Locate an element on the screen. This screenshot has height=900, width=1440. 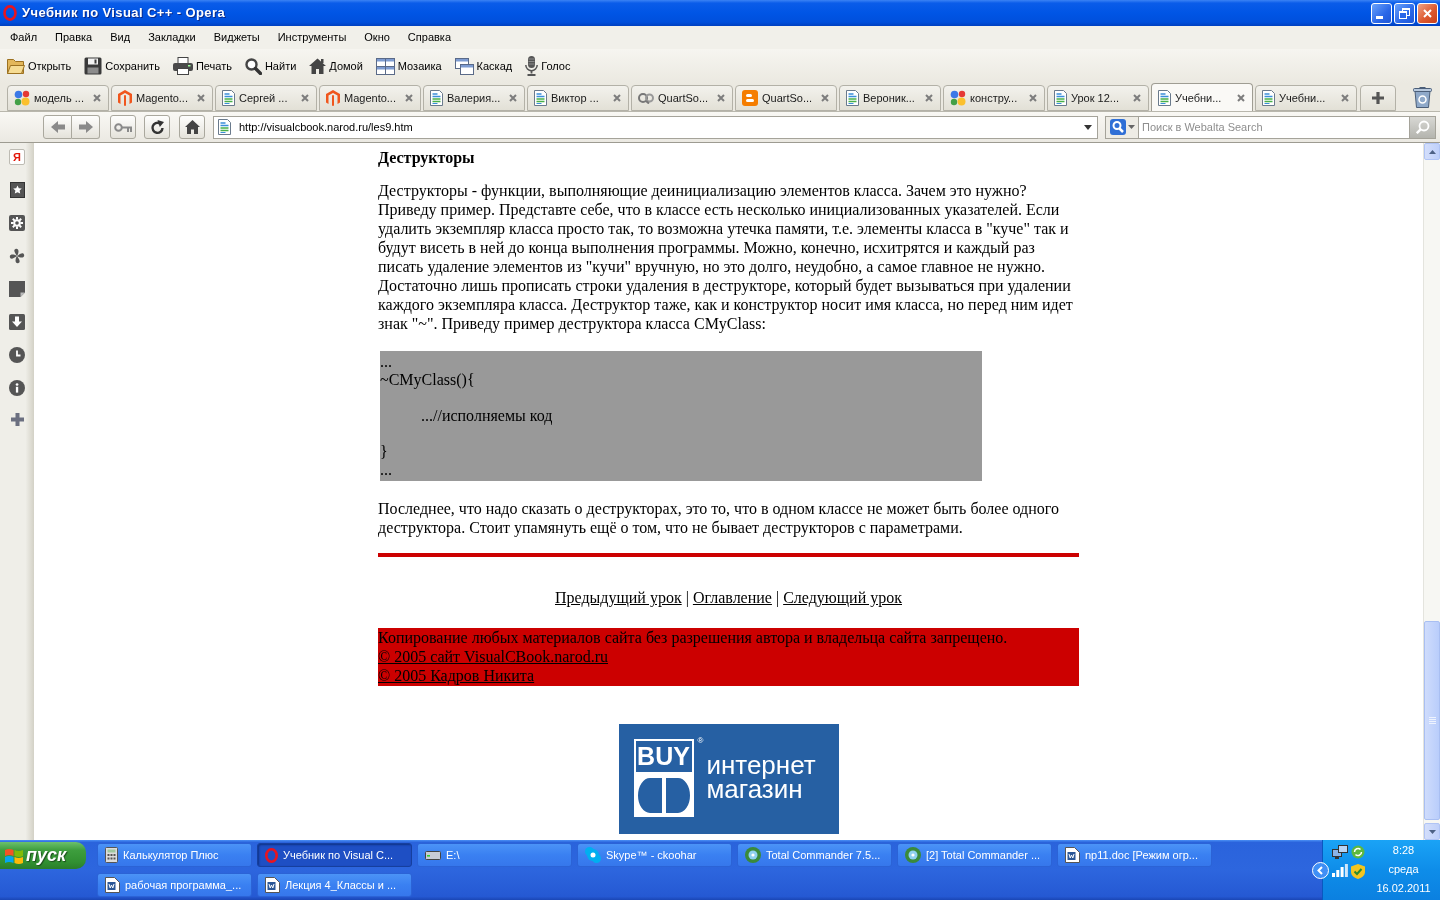
home-button is located at coordinates (192, 127).